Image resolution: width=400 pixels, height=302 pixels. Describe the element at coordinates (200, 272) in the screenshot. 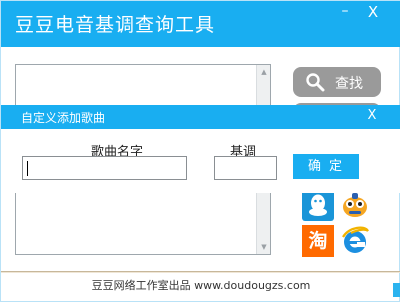

I see `footer-divider` at that location.